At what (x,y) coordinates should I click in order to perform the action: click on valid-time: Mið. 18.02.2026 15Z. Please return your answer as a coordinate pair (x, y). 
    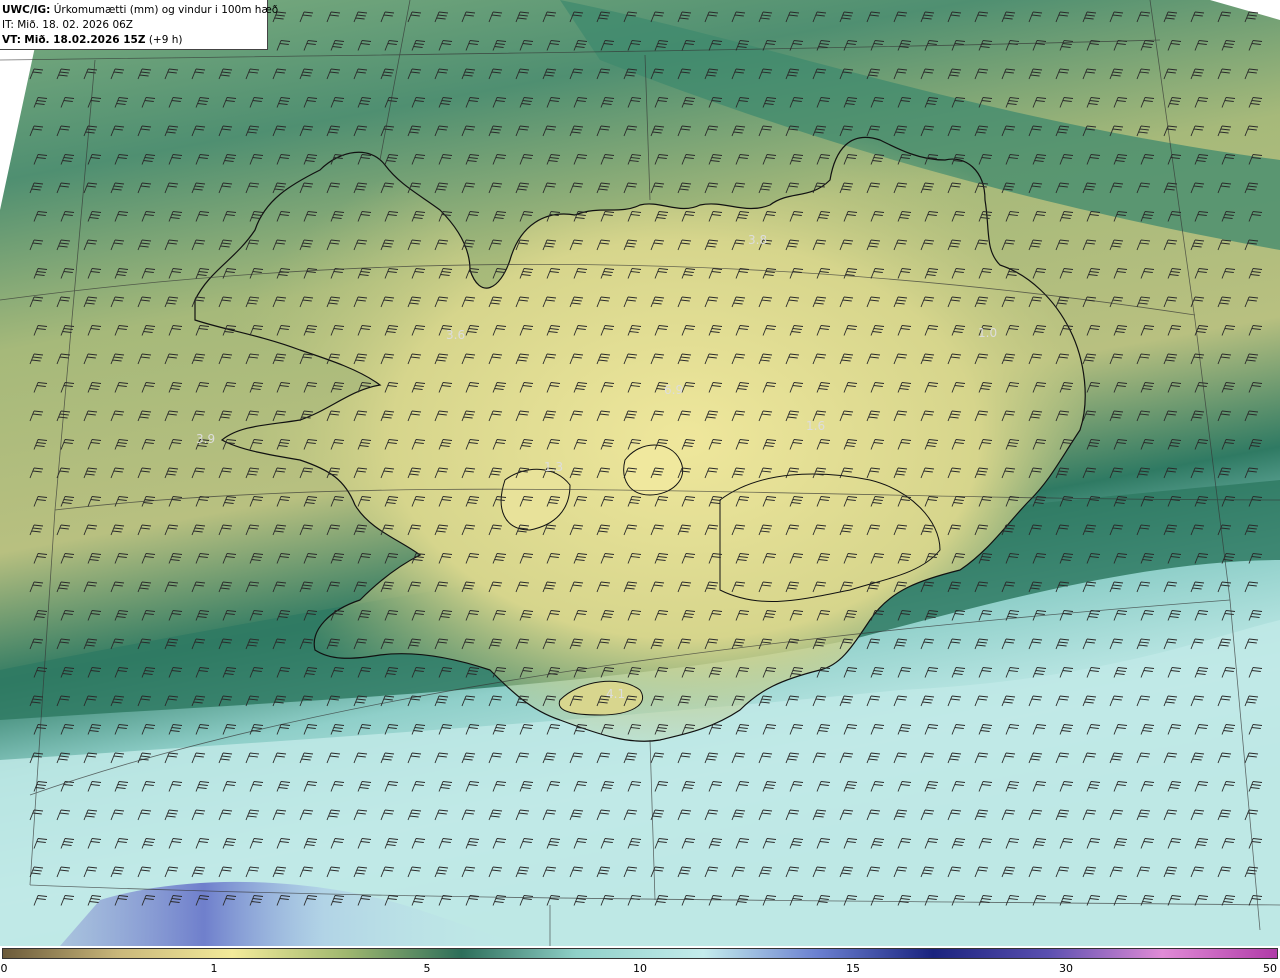
    Looking at the image, I should click on (85, 40).